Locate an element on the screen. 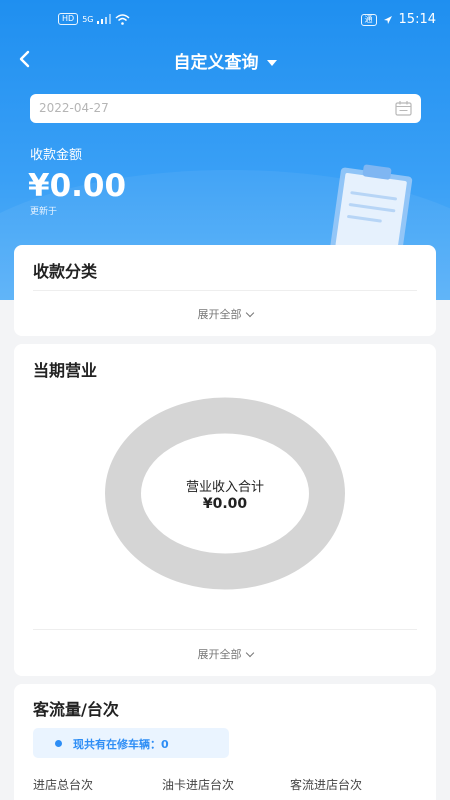 The width and height of the screenshot is (450, 800). payment-category-card: 收款分类 展开全部 is located at coordinates (225, 290).